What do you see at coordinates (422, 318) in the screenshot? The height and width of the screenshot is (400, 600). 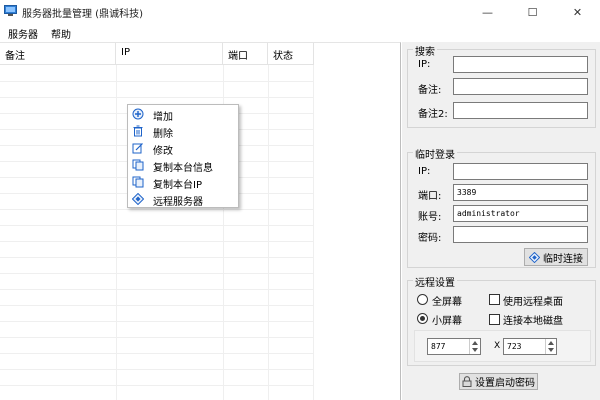 I see `smallscreen-radio` at bounding box center [422, 318].